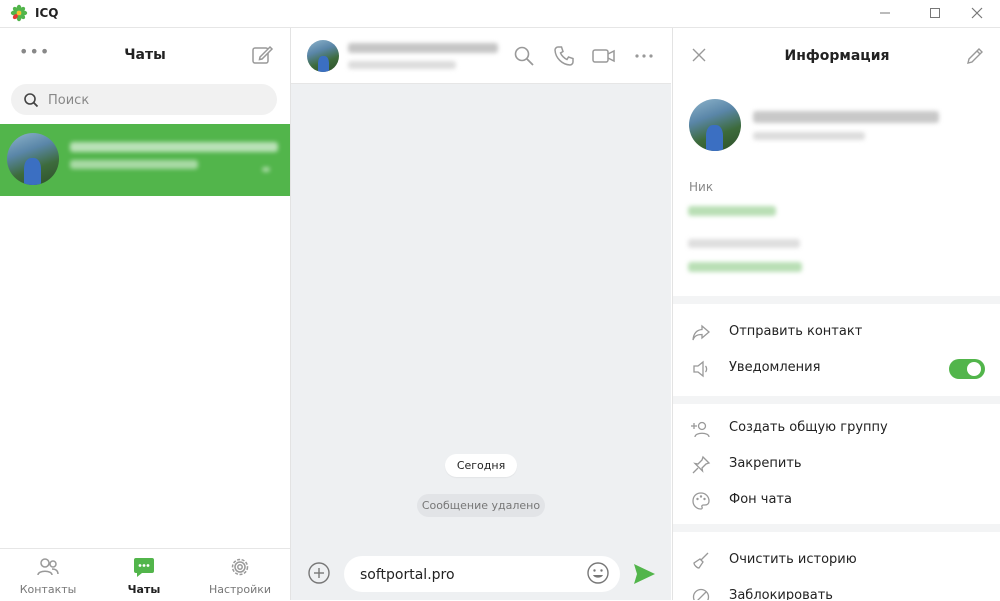 The image size is (1000, 601). I want to click on last-message-blurred, so click(134, 164).